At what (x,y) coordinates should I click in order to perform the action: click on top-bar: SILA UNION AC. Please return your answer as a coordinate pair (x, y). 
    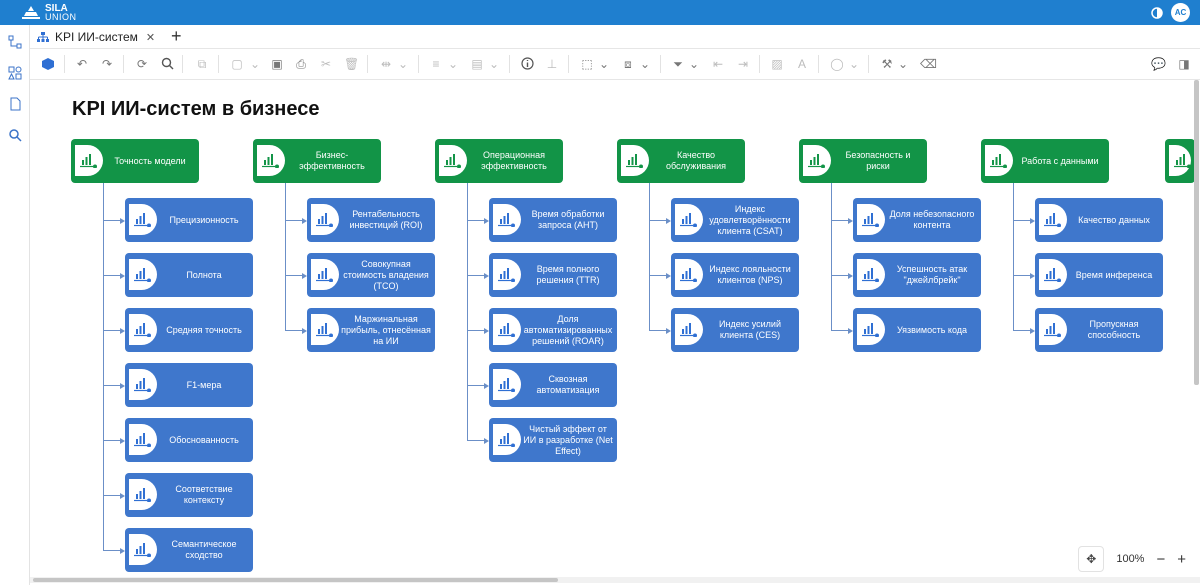
    Looking at the image, I should click on (600, 12).